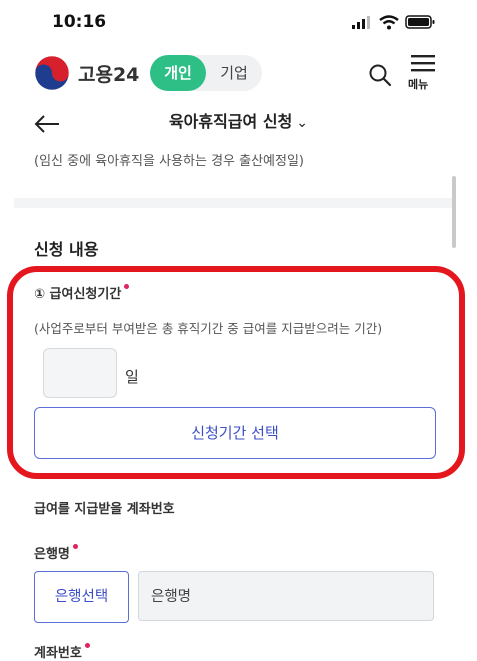 This screenshot has width=477, height=661. I want to click on account-number-label-text: 계좌번호, so click(58, 653).